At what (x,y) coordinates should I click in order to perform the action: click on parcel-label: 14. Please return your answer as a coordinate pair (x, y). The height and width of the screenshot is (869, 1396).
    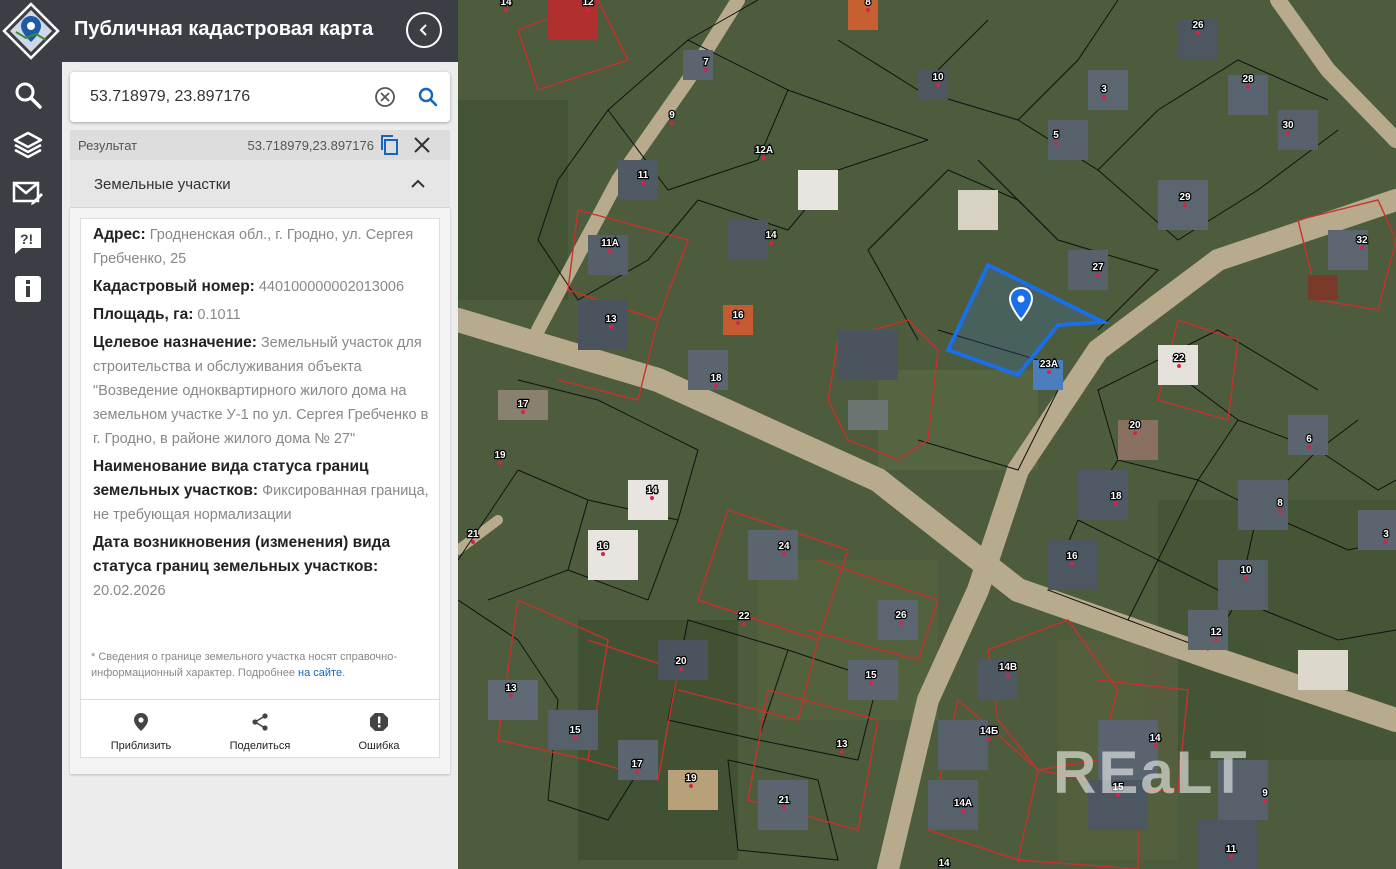
    Looking at the image, I should click on (944, 863).